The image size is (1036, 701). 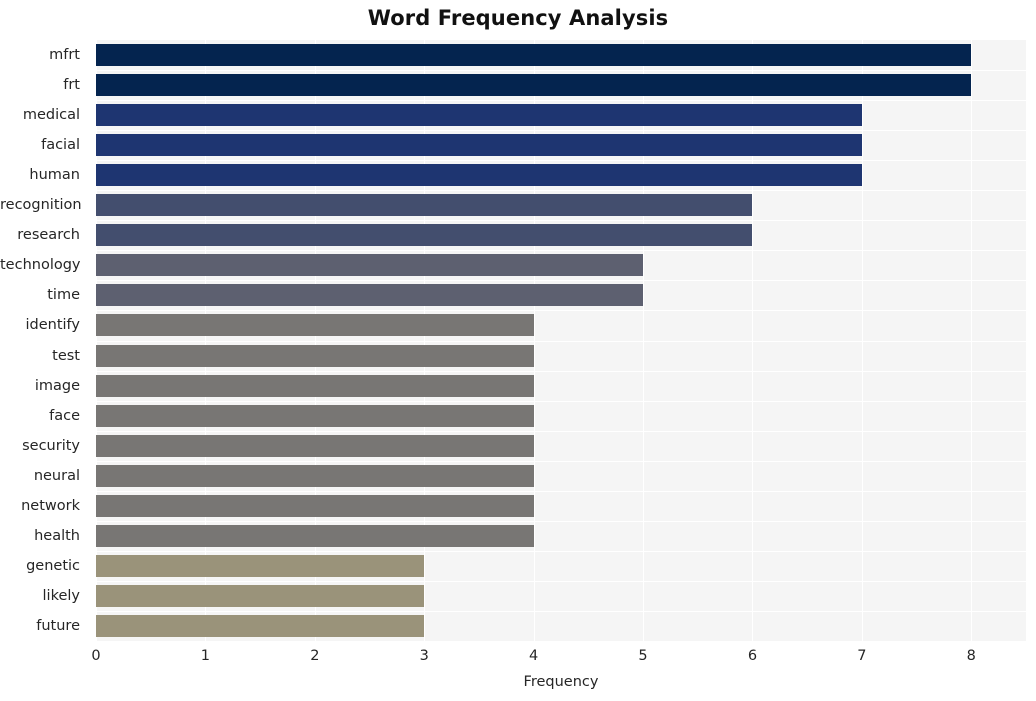 What do you see at coordinates (479, 175) in the screenshot?
I see `bar-human` at bounding box center [479, 175].